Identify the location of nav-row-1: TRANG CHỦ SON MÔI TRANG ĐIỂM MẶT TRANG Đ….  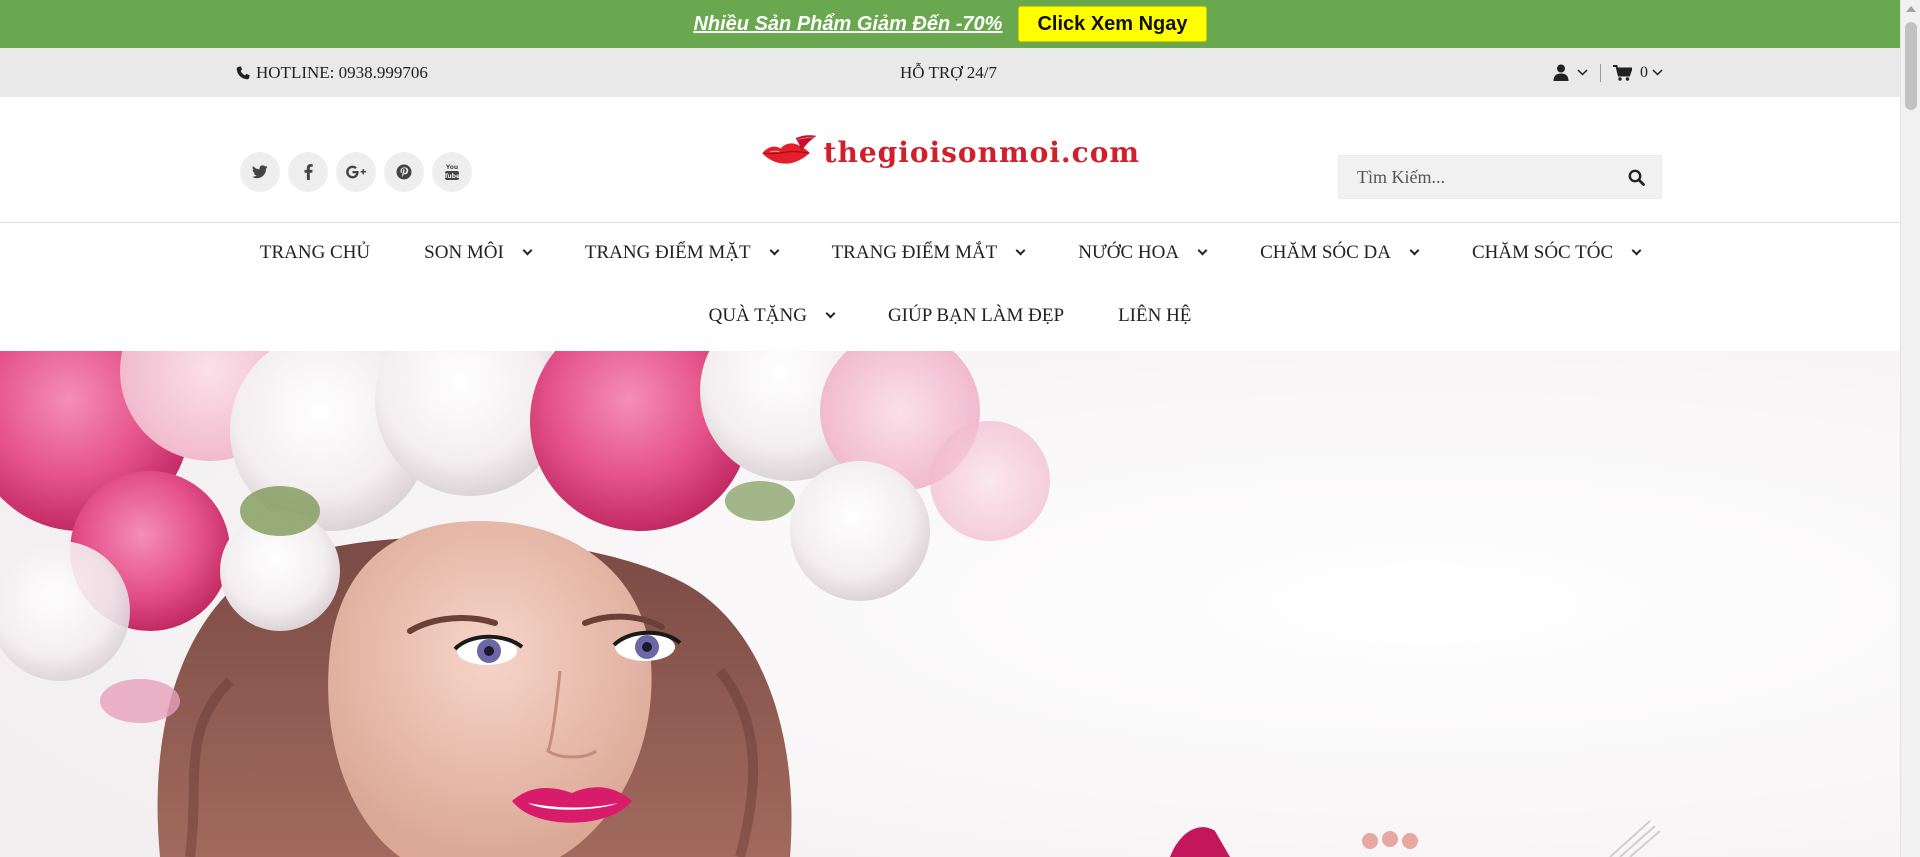
(950, 253).